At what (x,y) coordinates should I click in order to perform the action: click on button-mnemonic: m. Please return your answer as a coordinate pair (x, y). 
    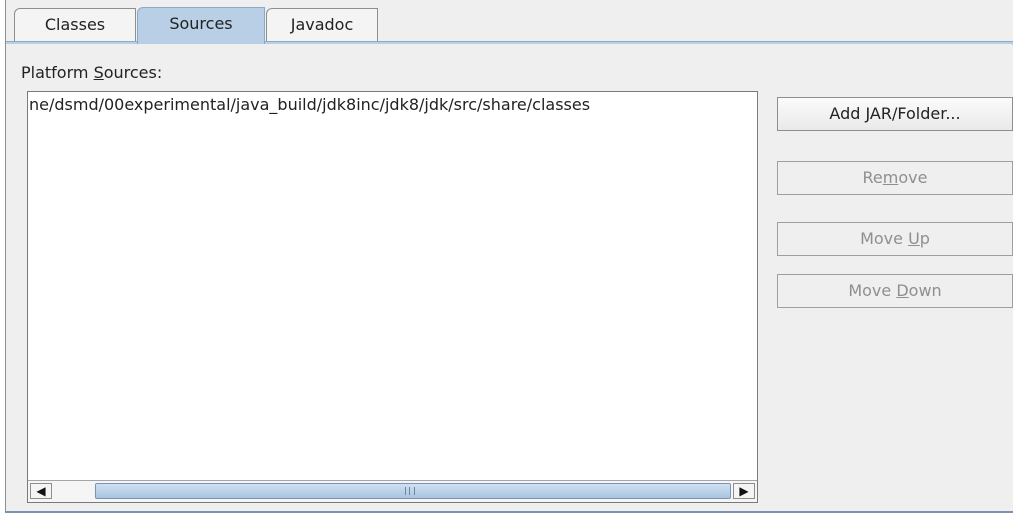
    Looking at the image, I should click on (890, 177).